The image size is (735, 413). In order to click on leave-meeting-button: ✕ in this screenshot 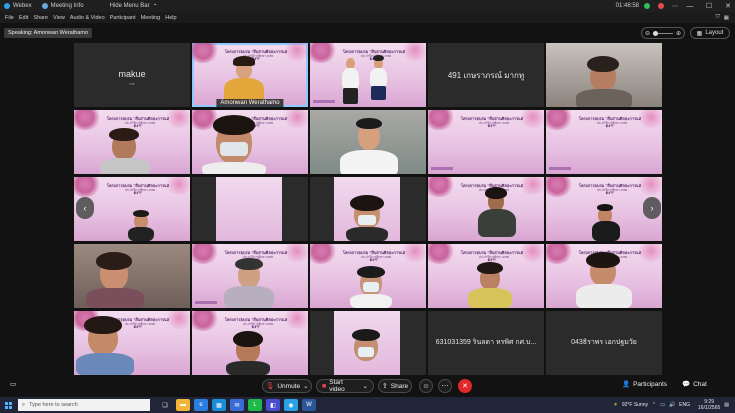, I will do `click(465, 386)`.